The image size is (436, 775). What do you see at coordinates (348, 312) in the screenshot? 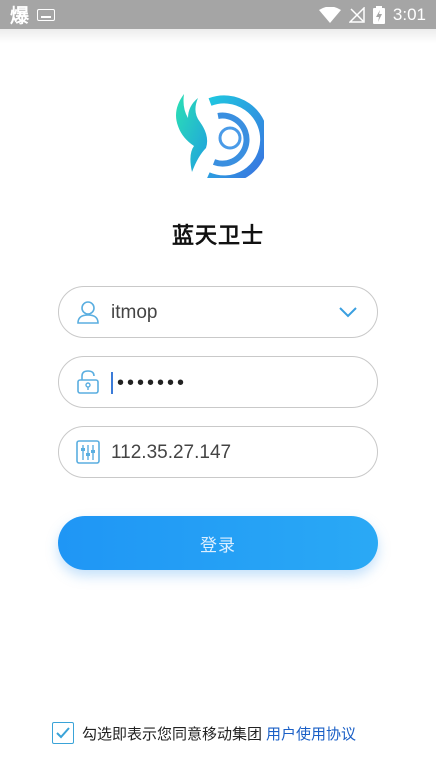
I see `chevron-down-icon` at bounding box center [348, 312].